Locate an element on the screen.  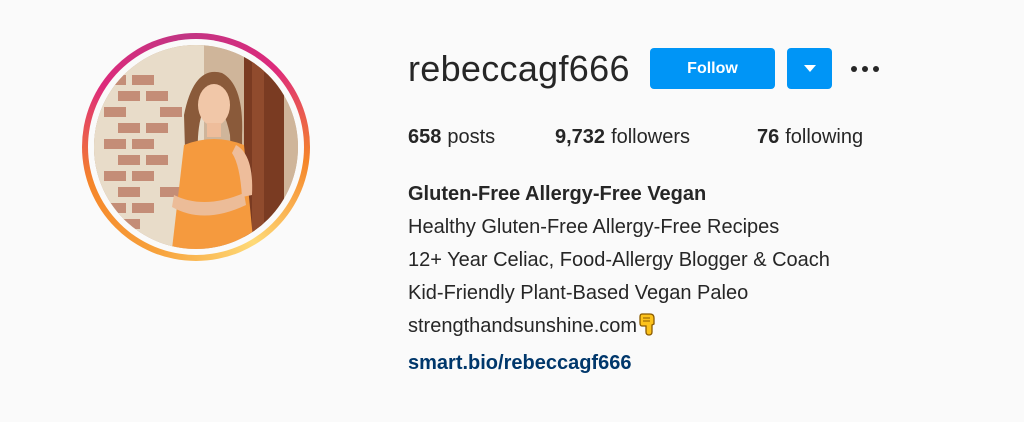
profile-username: rebeccagf666 is located at coordinates (519, 68).